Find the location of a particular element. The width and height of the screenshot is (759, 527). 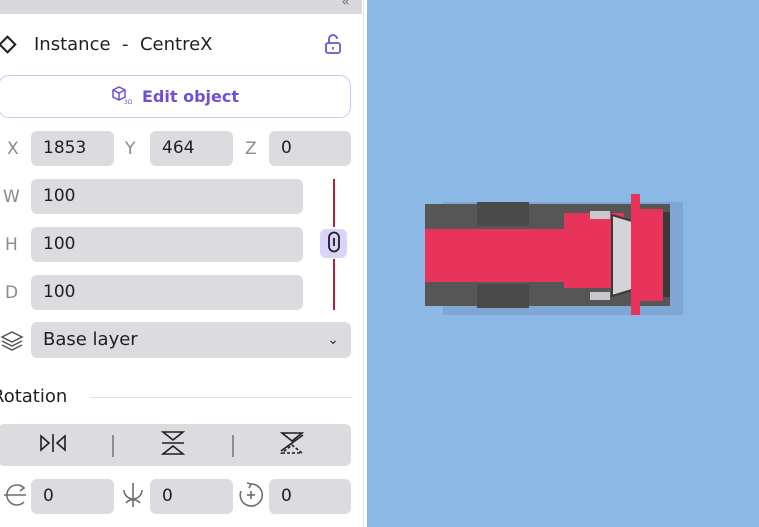

rotation-y-input: 0 is located at coordinates (191, 496).